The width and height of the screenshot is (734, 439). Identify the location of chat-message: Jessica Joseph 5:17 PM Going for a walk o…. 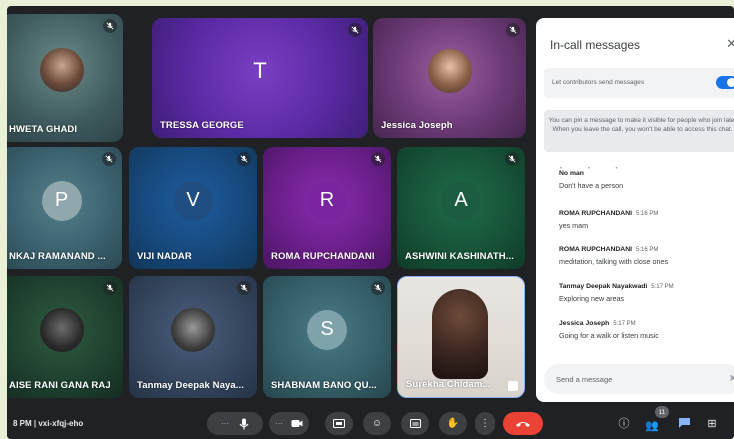
(646, 330).